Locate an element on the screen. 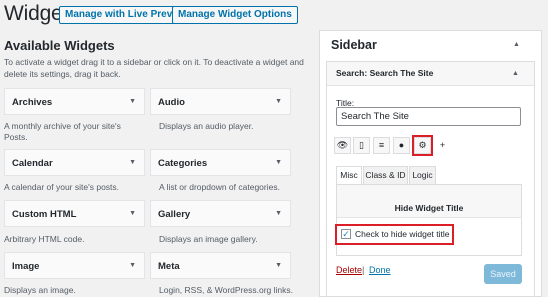 The width and height of the screenshot is (548, 297). tab-logic: Logic is located at coordinates (422, 175).